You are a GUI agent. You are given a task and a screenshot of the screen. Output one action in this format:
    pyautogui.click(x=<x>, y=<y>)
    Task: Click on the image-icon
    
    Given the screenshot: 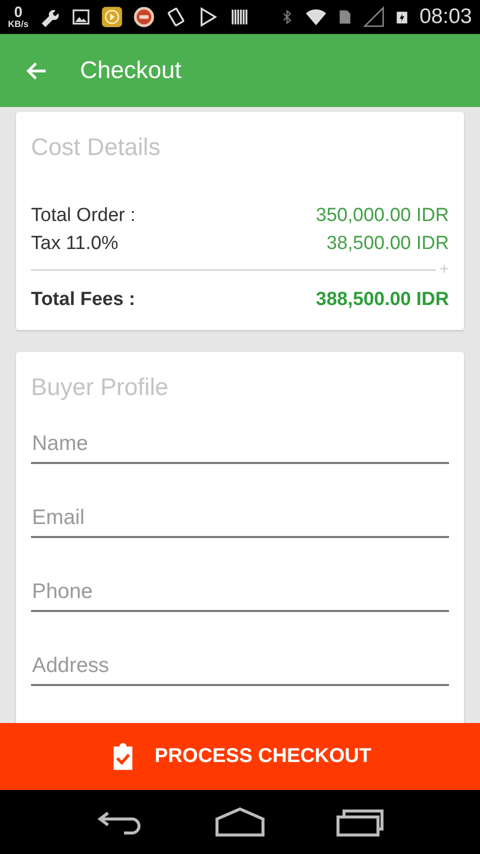 What is the action you would take?
    pyautogui.click(x=80, y=17)
    